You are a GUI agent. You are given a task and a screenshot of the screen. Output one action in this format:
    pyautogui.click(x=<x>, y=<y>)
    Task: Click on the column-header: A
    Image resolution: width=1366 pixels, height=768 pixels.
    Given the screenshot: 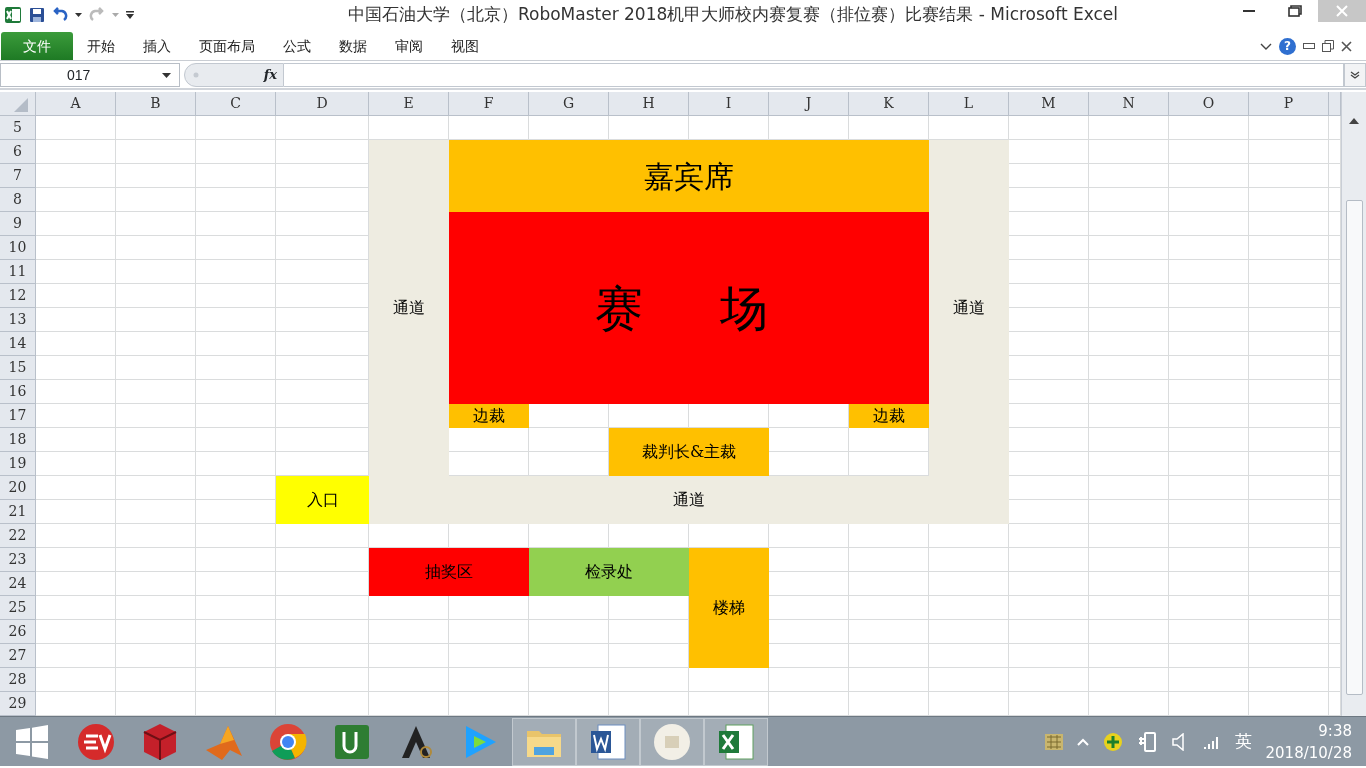 What is the action you would take?
    pyautogui.click(x=76, y=104)
    